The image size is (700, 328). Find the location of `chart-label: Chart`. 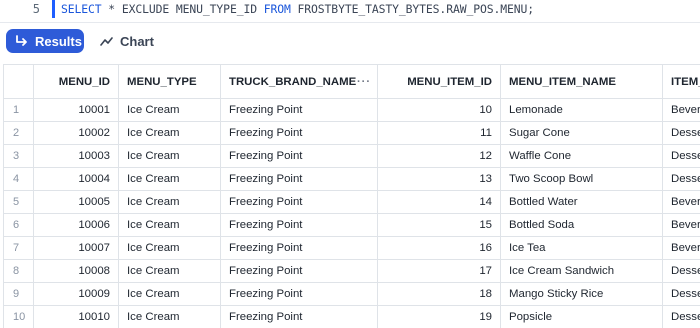

chart-label: Chart is located at coordinates (137, 41).